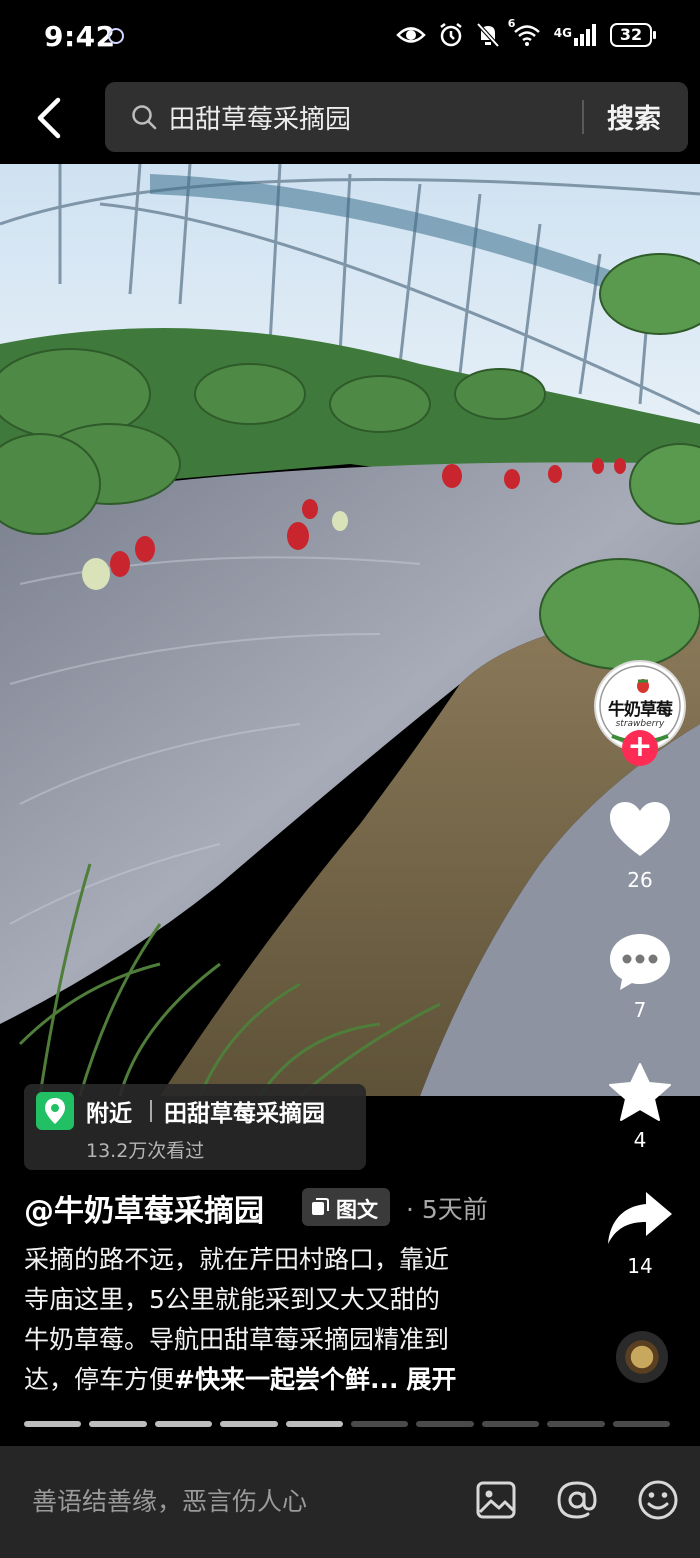 This screenshot has width=700, height=1558. What do you see at coordinates (488, 35) in the screenshot?
I see `mute-icon` at bounding box center [488, 35].